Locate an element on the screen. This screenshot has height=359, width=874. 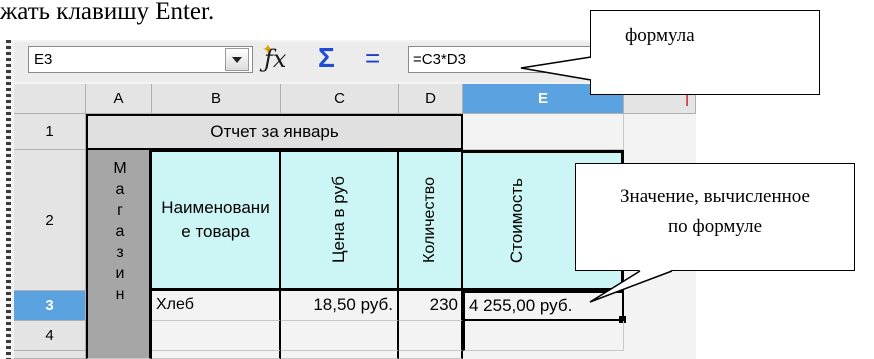
value-callout-pointer is located at coordinates (631, 286).